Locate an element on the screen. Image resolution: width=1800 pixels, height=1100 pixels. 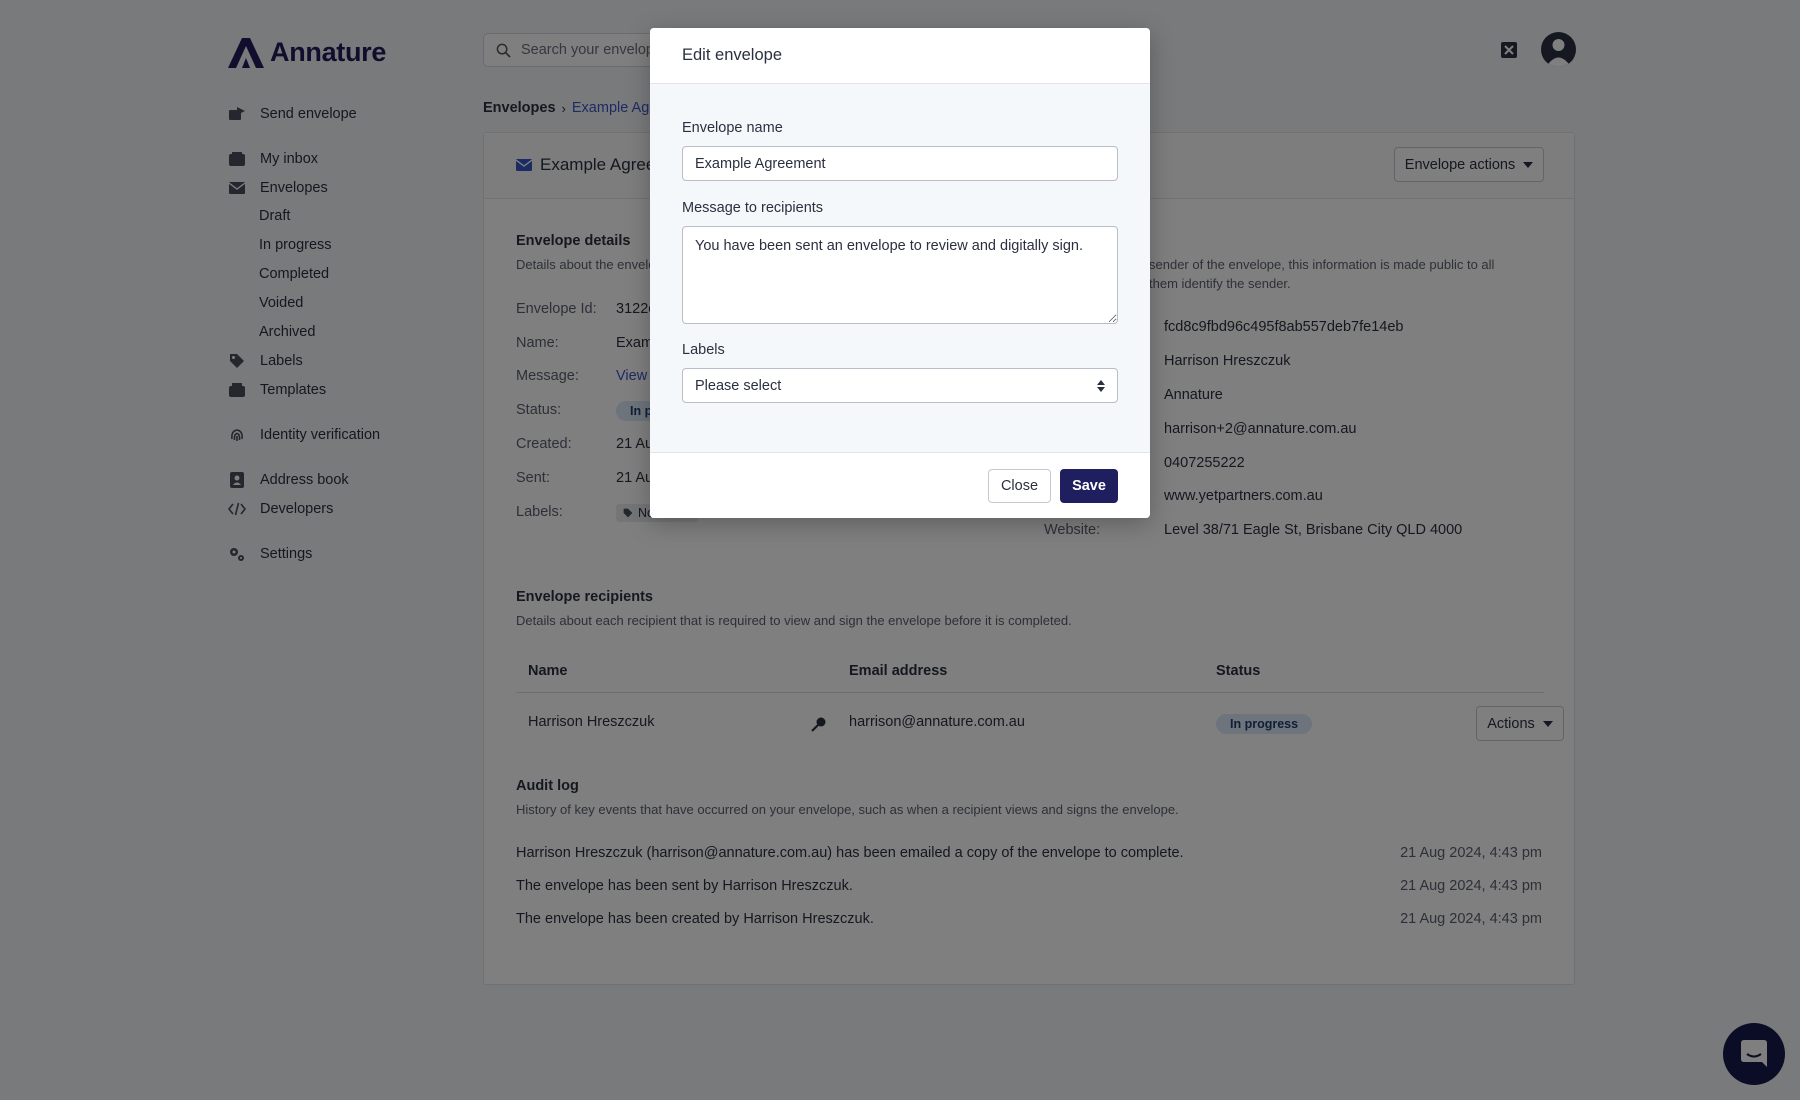
labels-field-label: Labels is located at coordinates (703, 350).